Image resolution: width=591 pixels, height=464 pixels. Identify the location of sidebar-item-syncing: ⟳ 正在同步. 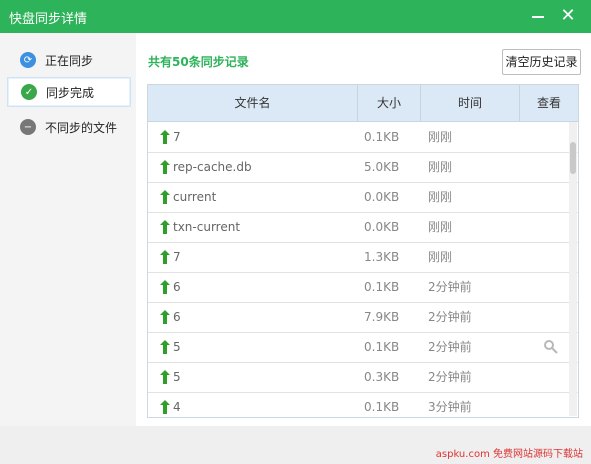
(68, 60).